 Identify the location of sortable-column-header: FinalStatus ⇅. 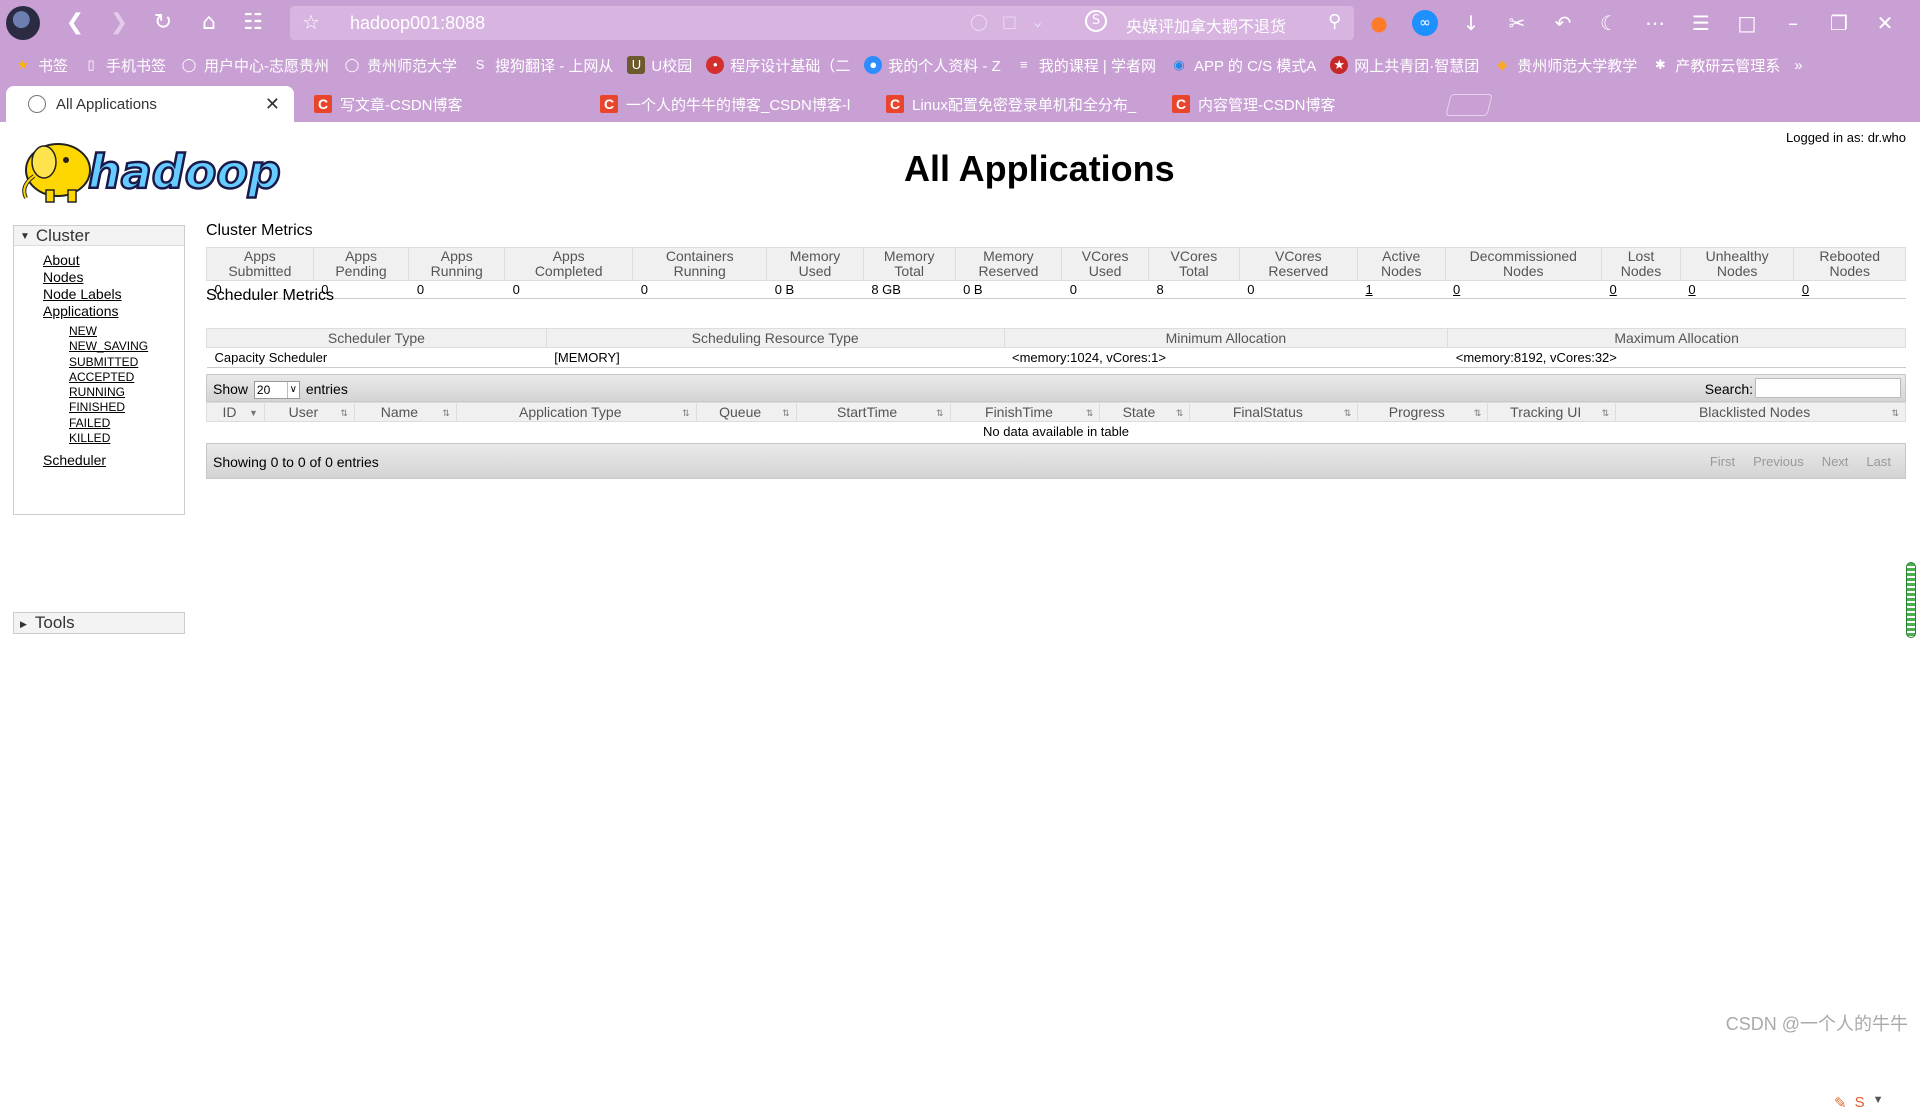
(1274, 412).